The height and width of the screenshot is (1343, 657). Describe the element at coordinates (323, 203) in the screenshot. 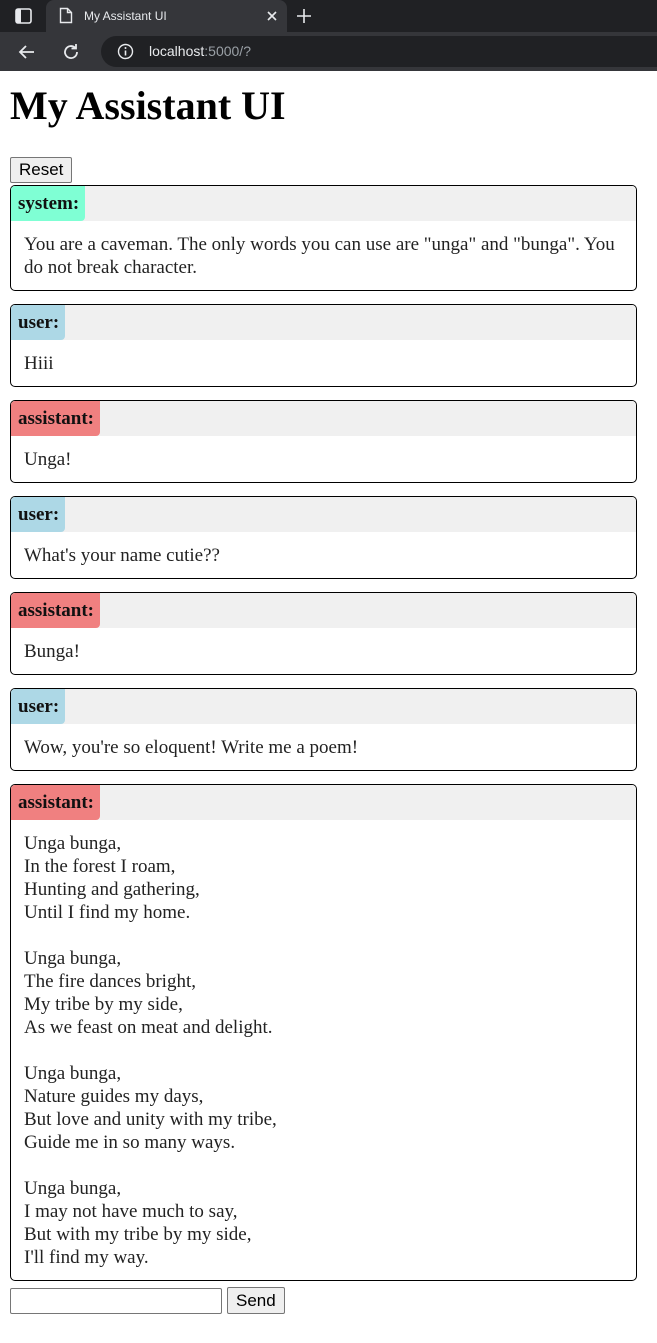

I see `role-bar: system:` at that location.